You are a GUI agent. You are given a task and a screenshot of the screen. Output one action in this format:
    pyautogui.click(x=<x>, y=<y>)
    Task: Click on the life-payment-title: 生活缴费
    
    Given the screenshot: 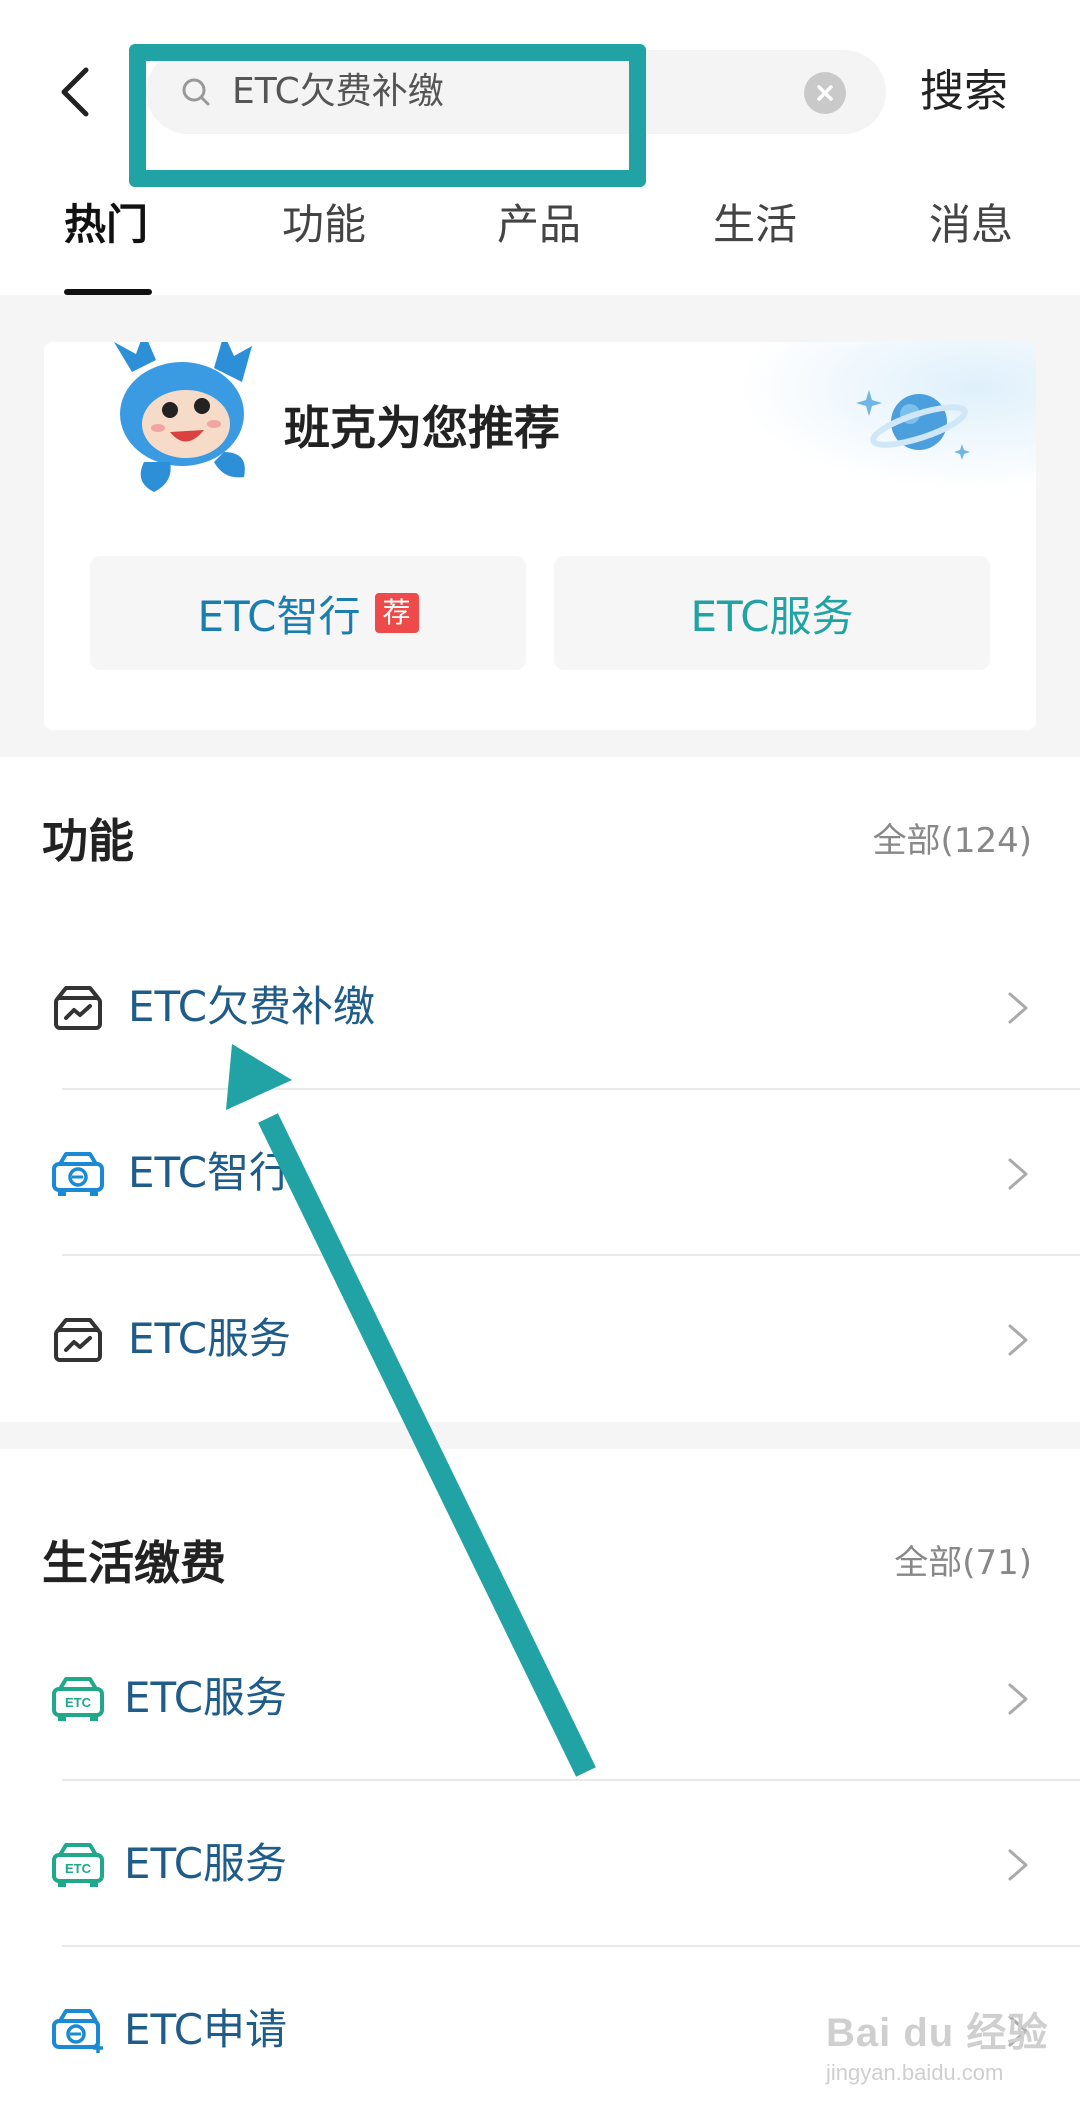 What is the action you would take?
    pyautogui.click(x=134, y=1563)
    